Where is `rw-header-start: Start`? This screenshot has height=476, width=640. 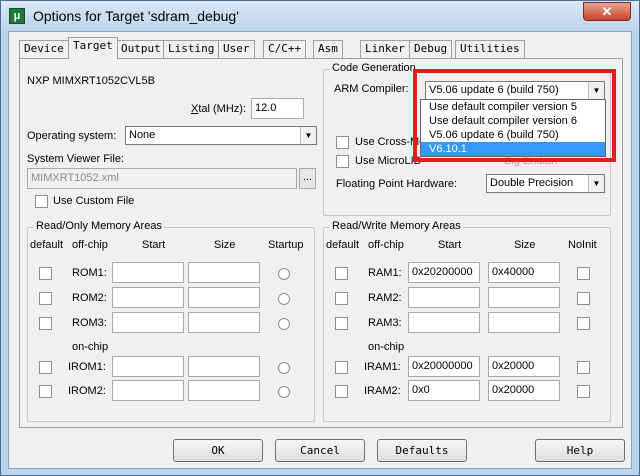 rw-header-start: Start is located at coordinates (450, 245).